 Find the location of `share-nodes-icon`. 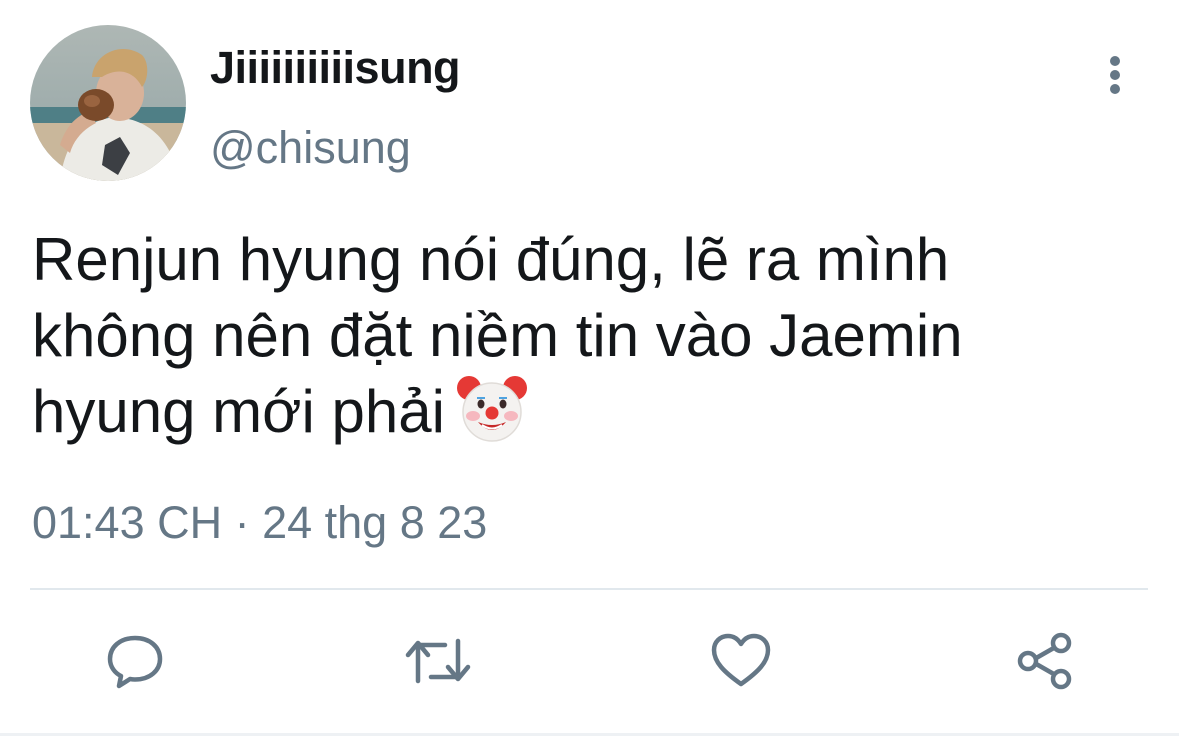

share-nodes-icon is located at coordinates (1044, 661).